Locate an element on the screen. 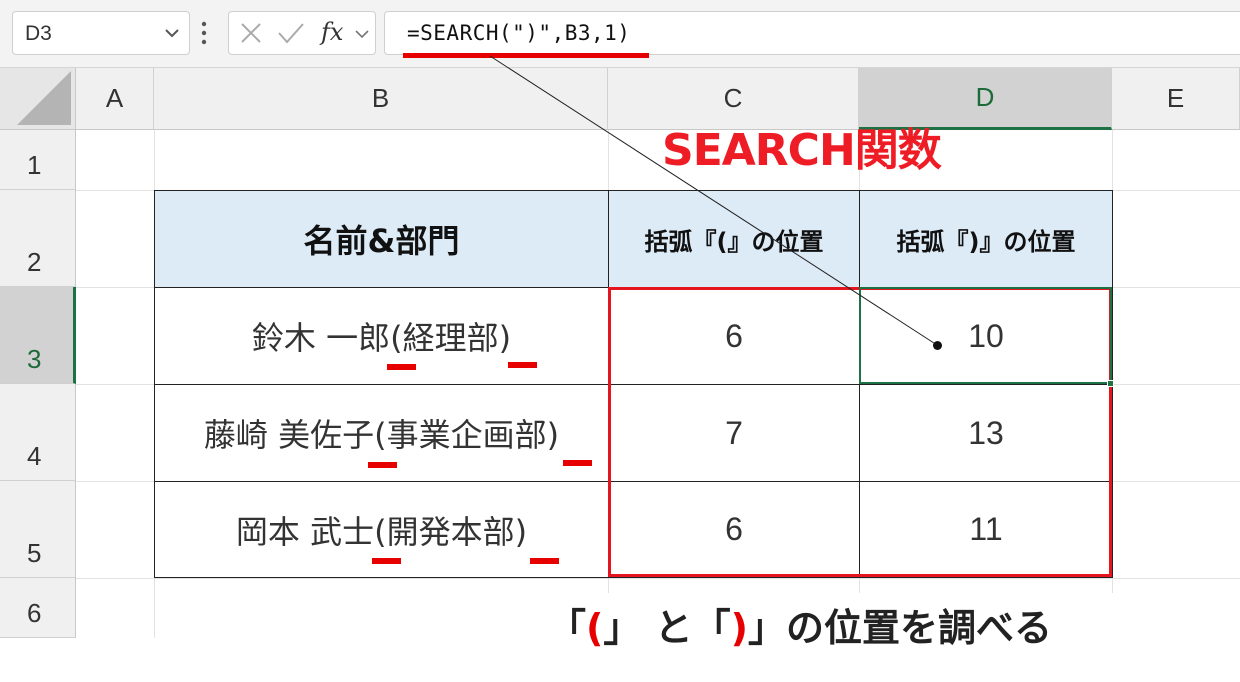 The width and height of the screenshot is (1240, 682). close-pos-cell: 11 is located at coordinates (986, 529).